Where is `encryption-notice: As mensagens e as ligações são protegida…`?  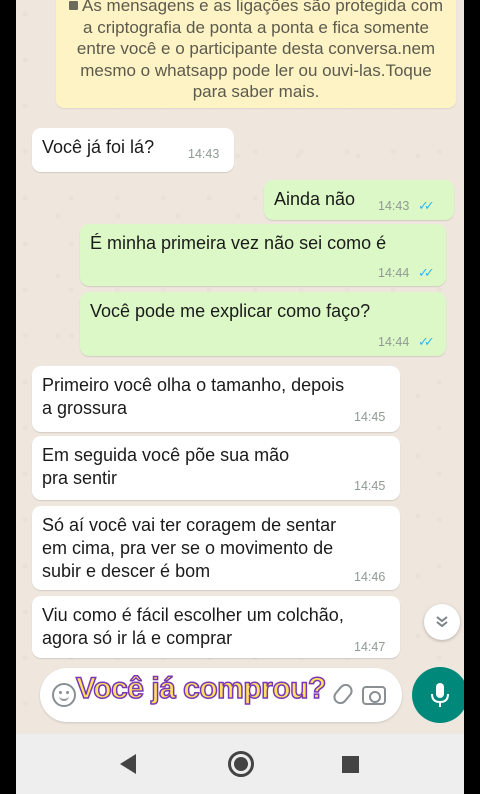
encryption-notice: As mensagens e as ligações são protegida… is located at coordinates (256, 54).